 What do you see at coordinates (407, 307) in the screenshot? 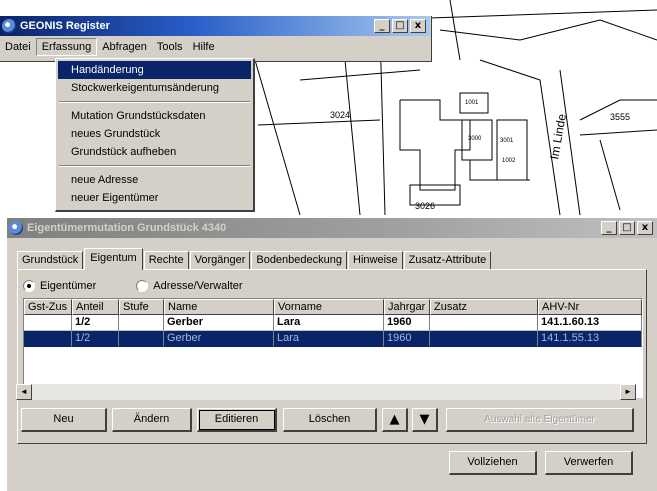
I see `column-header-jahrgang: Jahrgar` at bounding box center [407, 307].